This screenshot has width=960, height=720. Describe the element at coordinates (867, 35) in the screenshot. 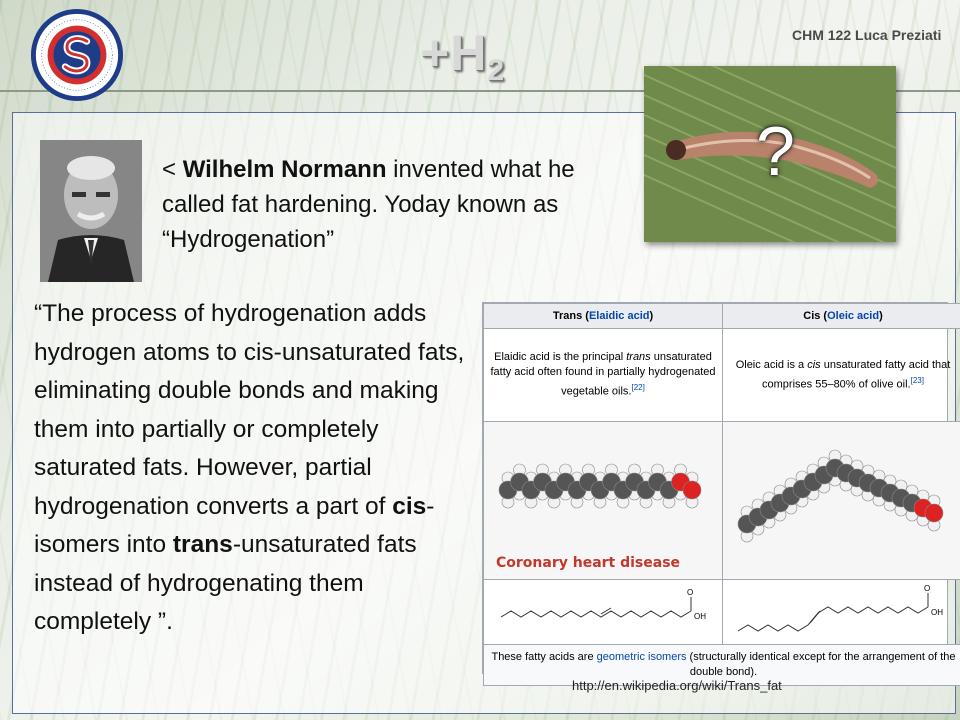

I see `course-label: CHM 122 Luca Preziati` at that location.